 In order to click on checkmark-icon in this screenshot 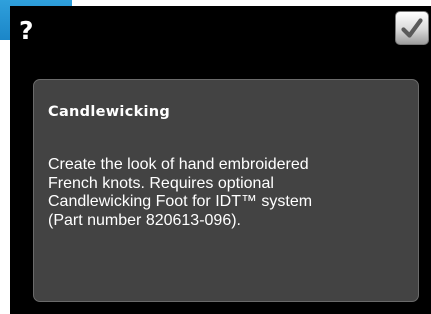, I will do `click(412, 28)`.